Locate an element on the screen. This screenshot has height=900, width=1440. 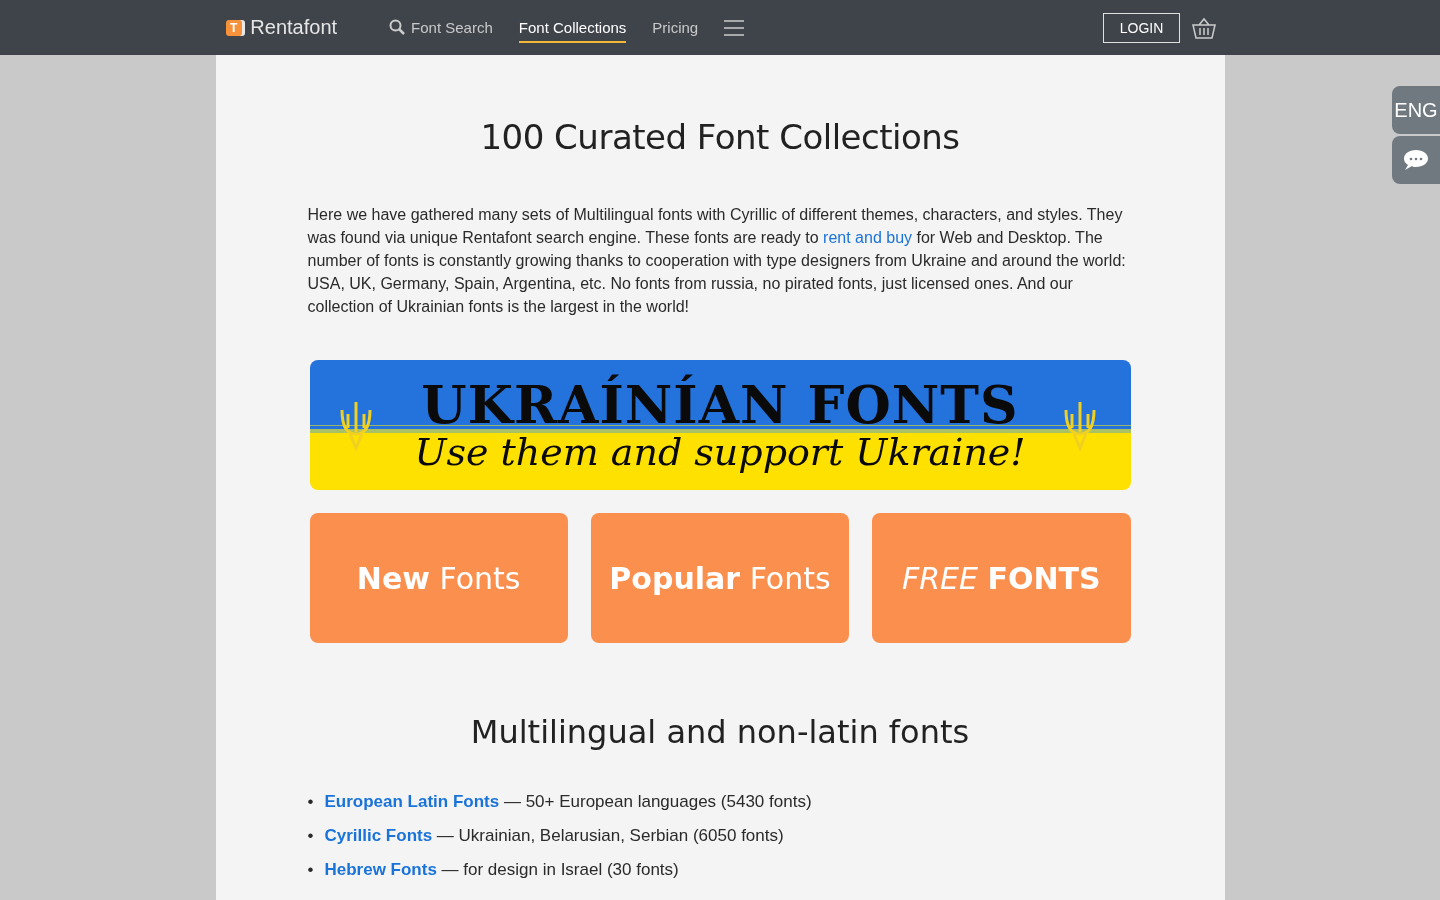
menu-icon is located at coordinates (734, 27).